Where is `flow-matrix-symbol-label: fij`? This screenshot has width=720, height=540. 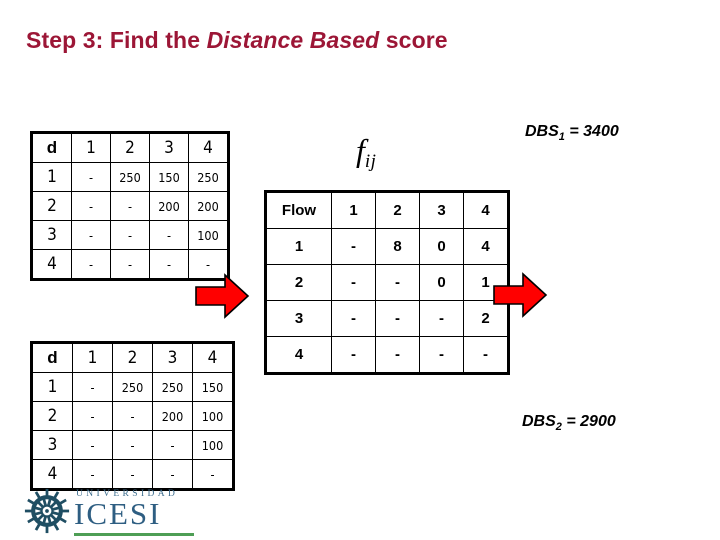
flow-matrix-symbol-label: fij is located at coordinates (366, 152).